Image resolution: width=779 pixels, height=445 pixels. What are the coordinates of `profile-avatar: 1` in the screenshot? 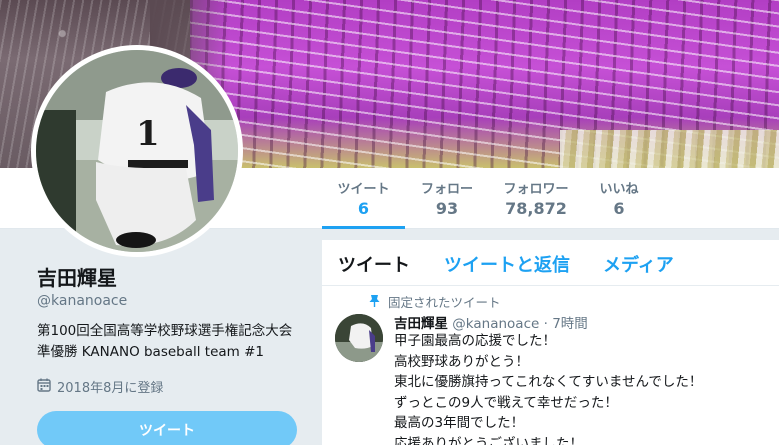 It's located at (137, 151).